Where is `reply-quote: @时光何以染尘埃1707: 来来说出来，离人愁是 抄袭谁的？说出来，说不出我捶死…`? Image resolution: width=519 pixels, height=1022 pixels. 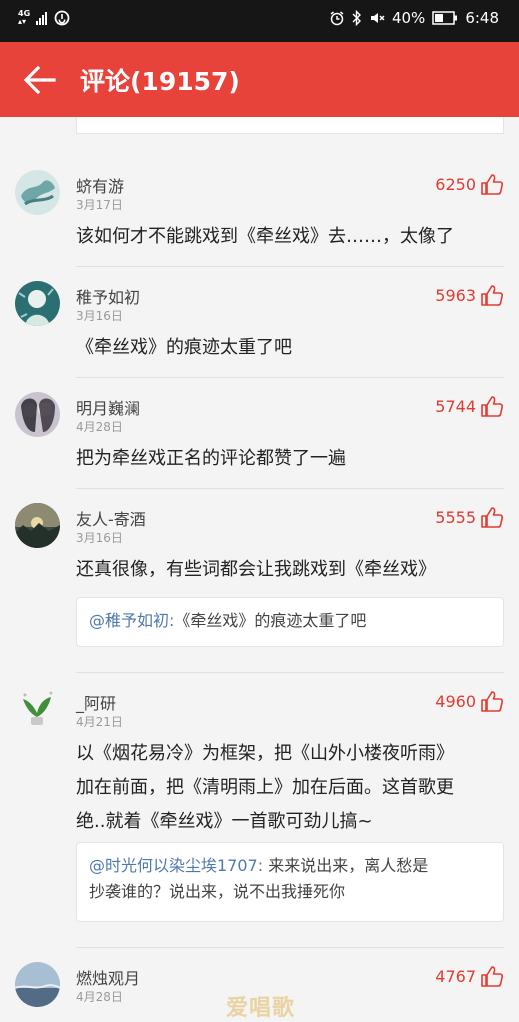 reply-quote: @时光何以染尘埃1707: 来来说出来，离人愁是 抄袭谁的？说出来，说不出我捶死… is located at coordinates (290, 882).